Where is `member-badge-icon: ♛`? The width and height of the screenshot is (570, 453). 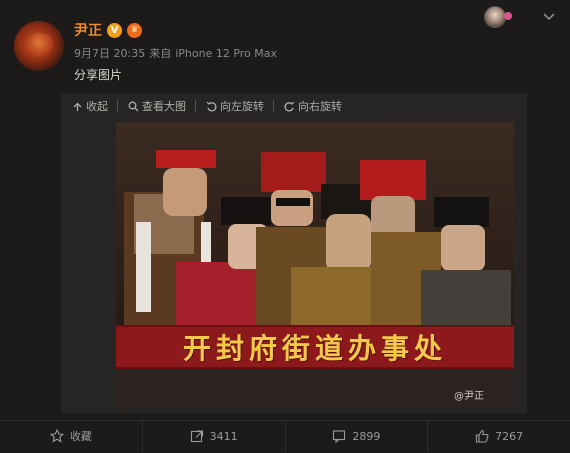
member-badge-icon: ♛ is located at coordinates (134, 30).